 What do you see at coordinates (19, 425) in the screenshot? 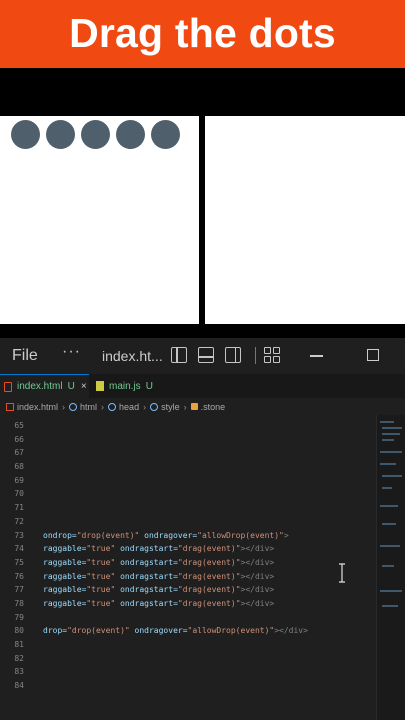
I see `line-number: 65` at bounding box center [19, 425].